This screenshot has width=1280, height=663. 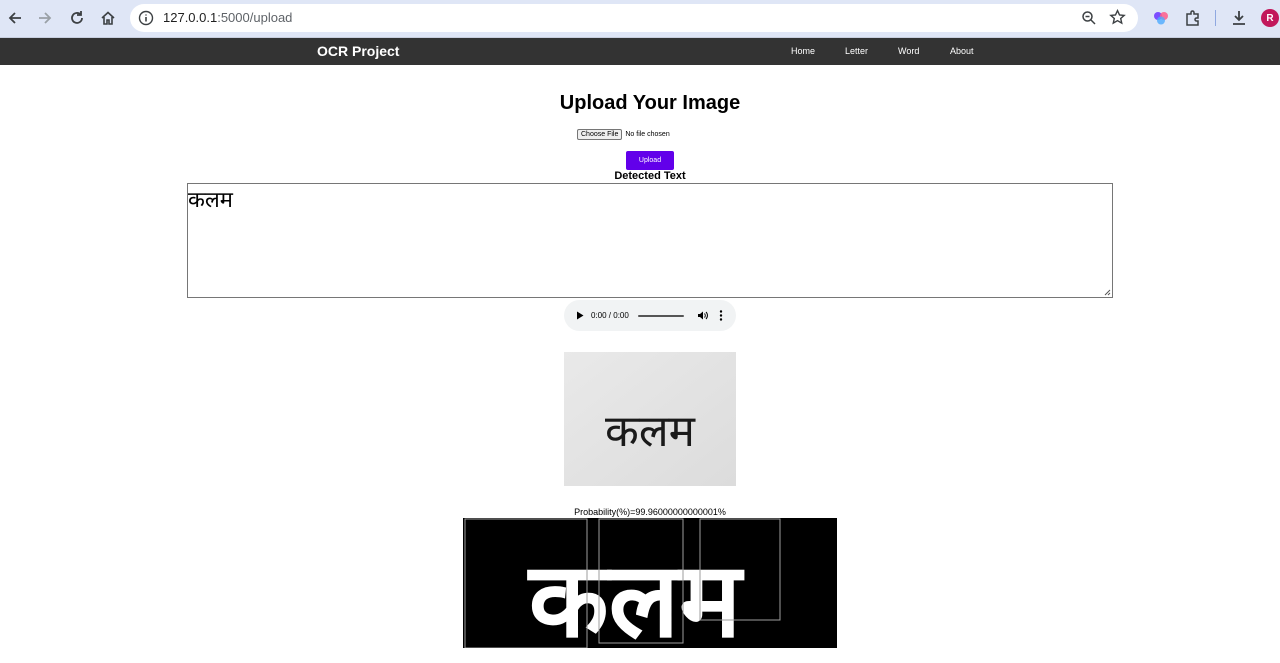 What do you see at coordinates (908, 51) in the screenshot?
I see `nav-link-word: Word` at bounding box center [908, 51].